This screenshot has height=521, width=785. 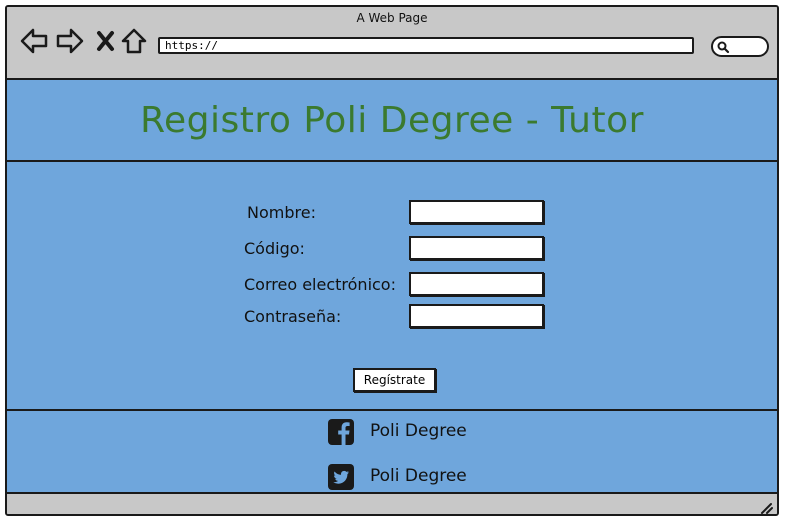 I want to click on contrasena-input, so click(x=476, y=316).